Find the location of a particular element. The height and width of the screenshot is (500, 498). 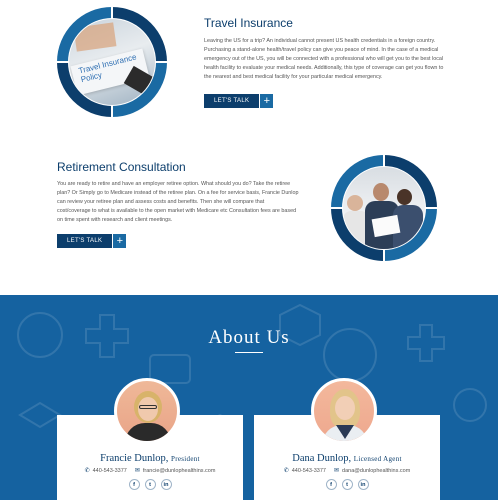

social-links-dana: f t in is located at coordinates (347, 484).